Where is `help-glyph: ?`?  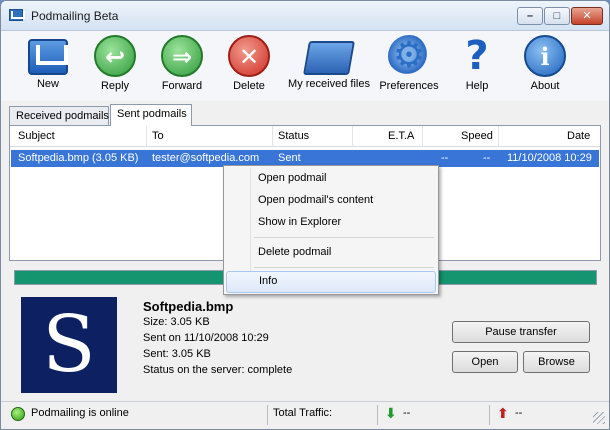 help-glyph: ? is located at coordinates (477, 56).